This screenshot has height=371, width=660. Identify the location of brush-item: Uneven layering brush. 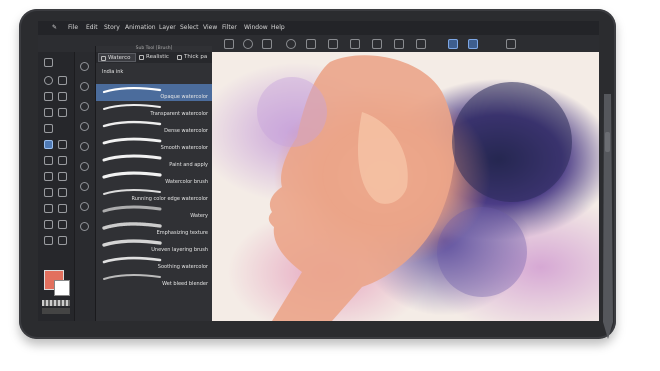
(154, 245).